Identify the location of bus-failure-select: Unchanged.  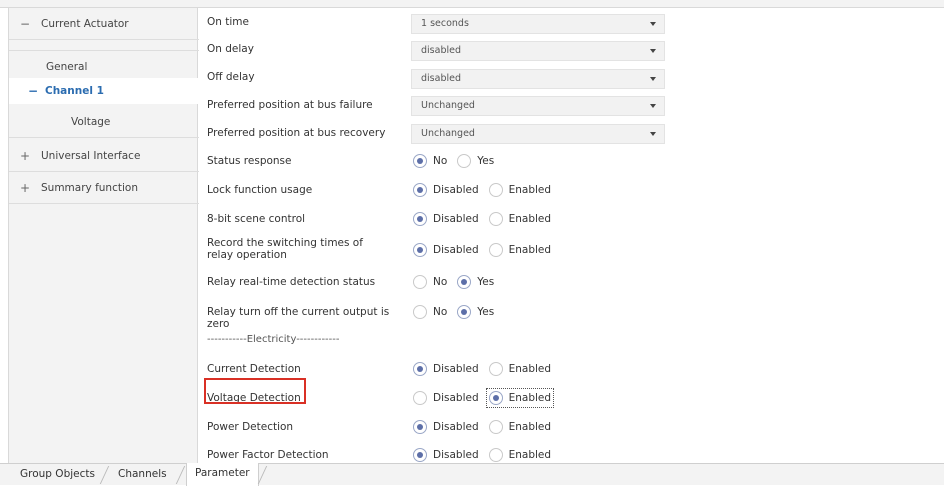
(538, 106).